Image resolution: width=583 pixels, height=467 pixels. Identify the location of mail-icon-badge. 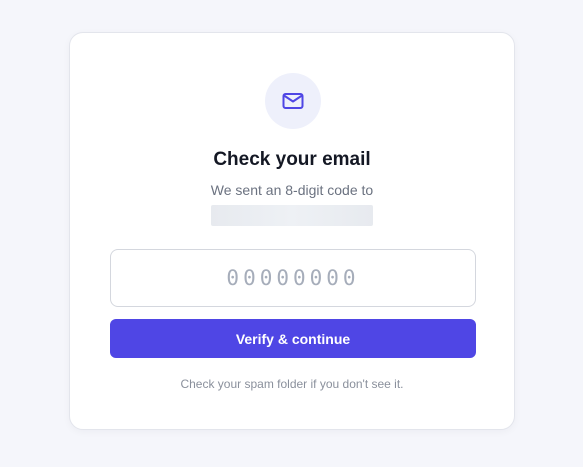
(293, 101).